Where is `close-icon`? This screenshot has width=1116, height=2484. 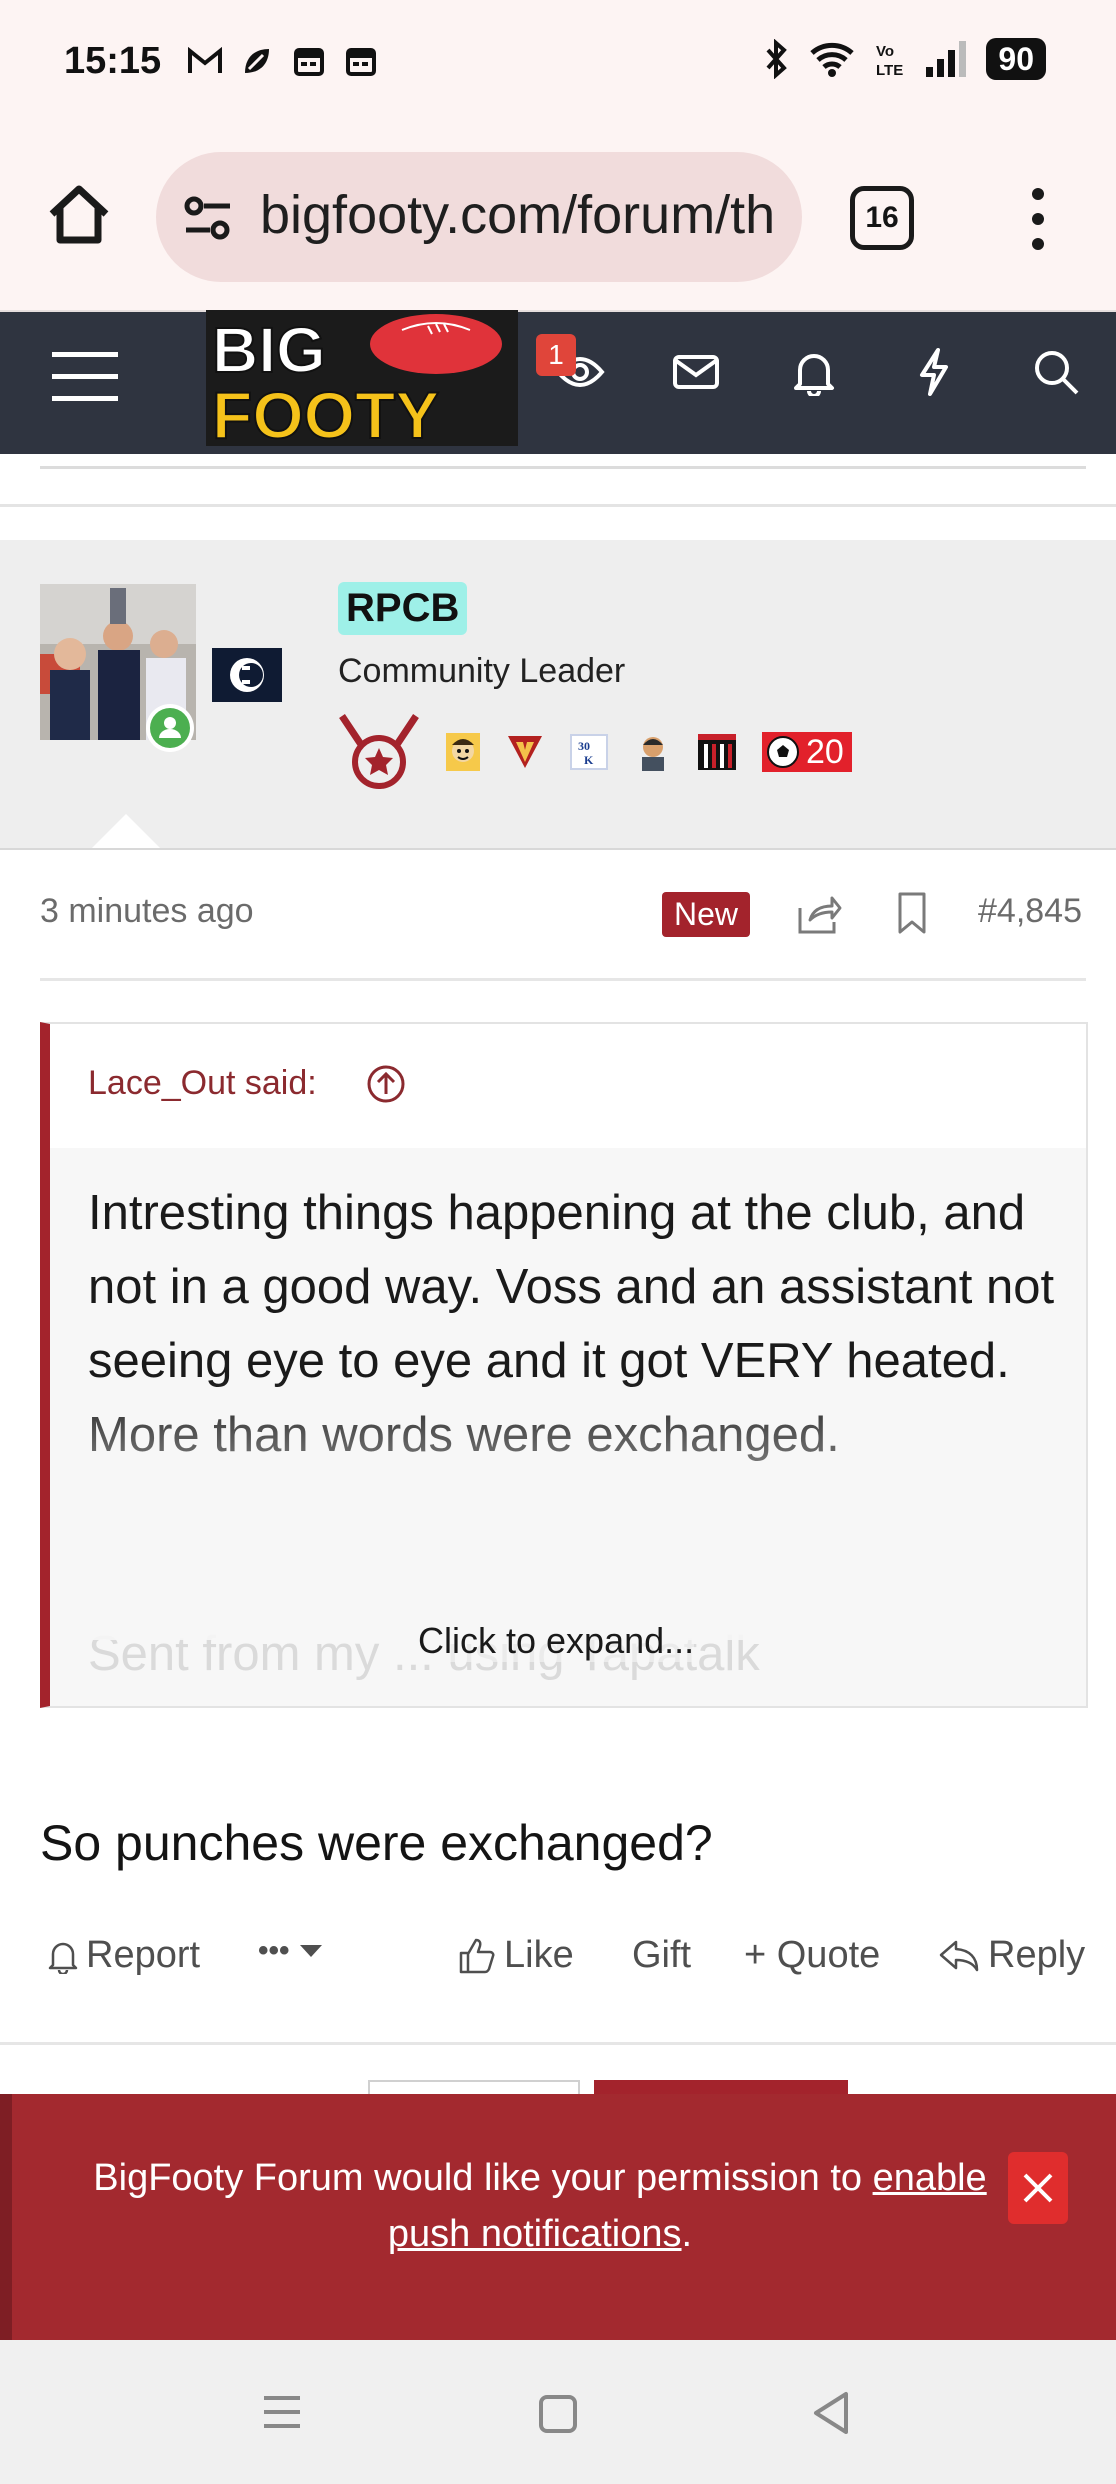
close-icon is located at coordinates (1038, 2188).